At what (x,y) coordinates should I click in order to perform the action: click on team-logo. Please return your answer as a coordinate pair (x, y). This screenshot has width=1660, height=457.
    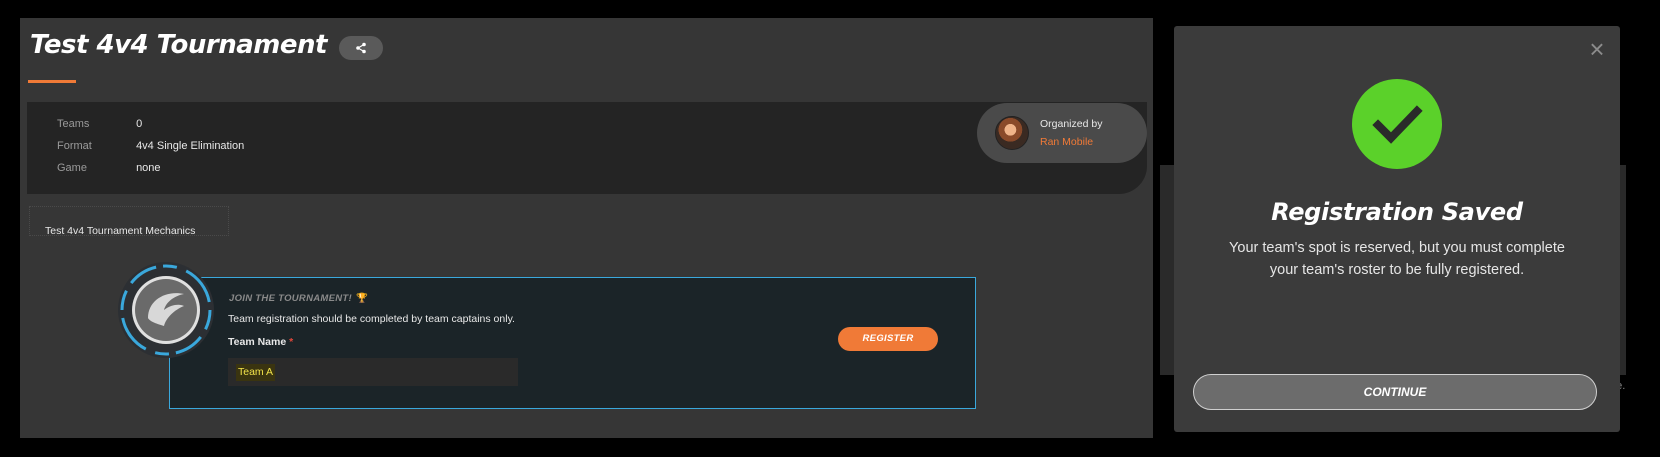
    Looking at the image, I should click on (166, 310).